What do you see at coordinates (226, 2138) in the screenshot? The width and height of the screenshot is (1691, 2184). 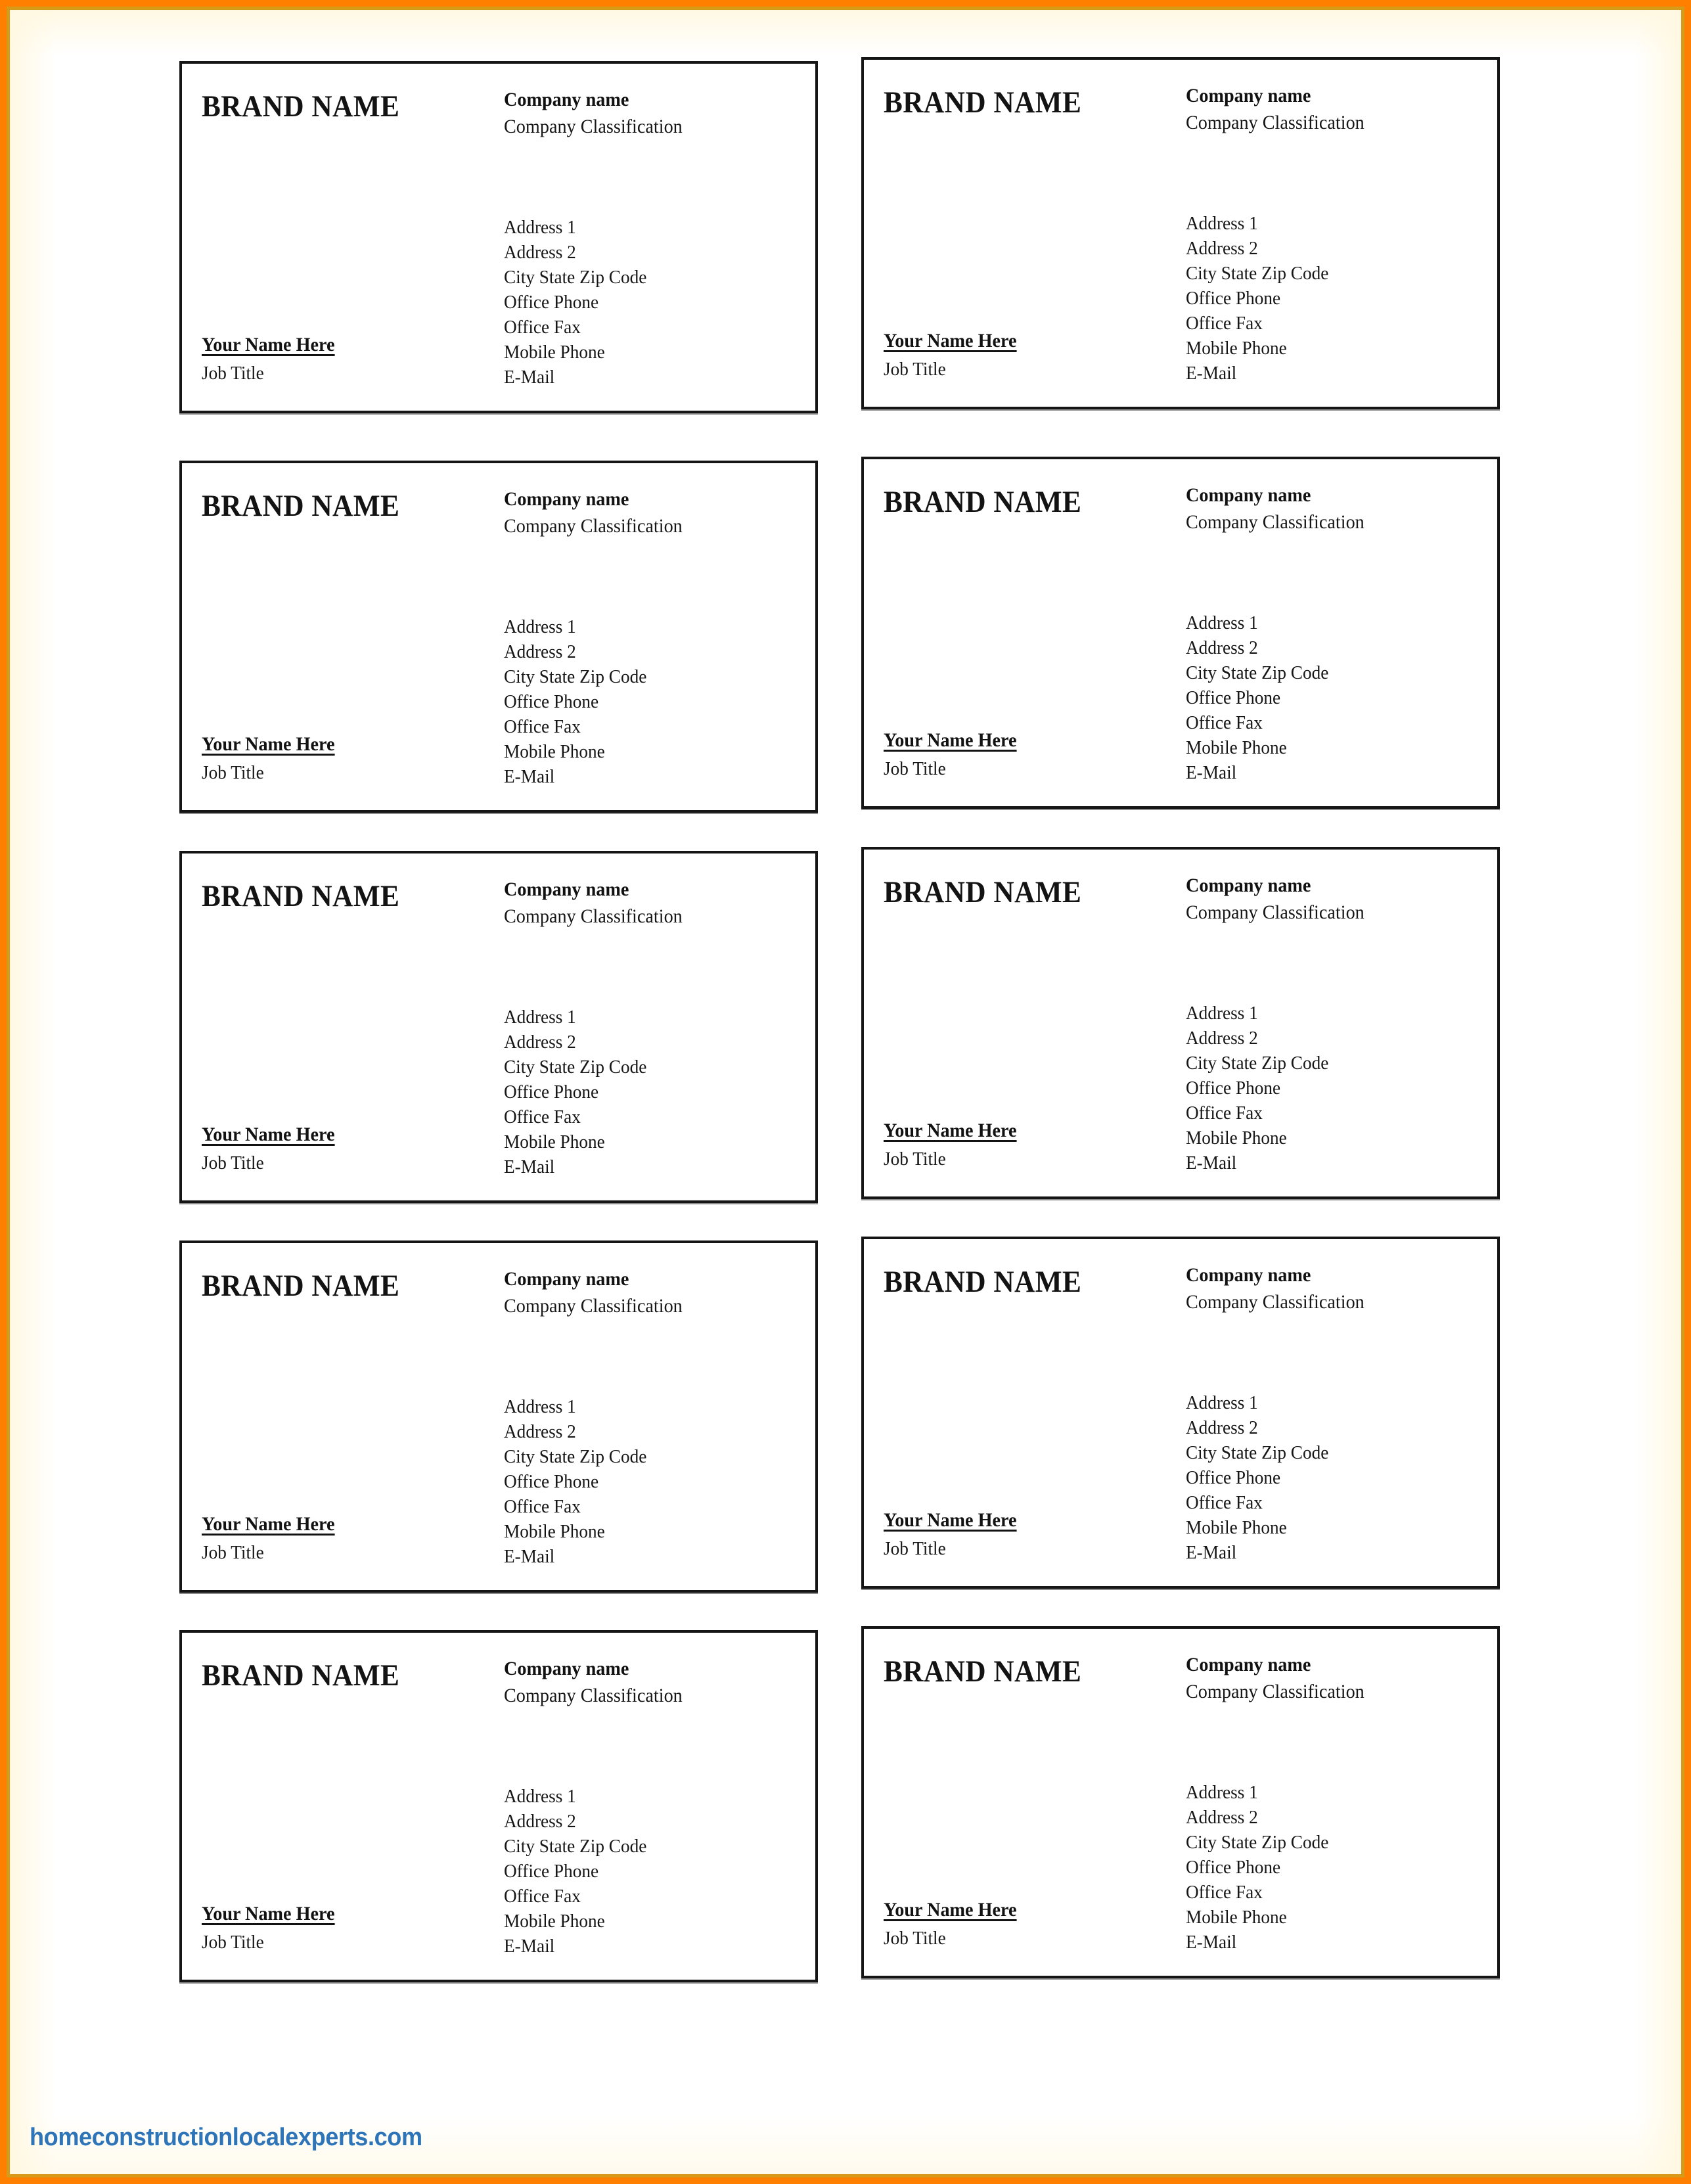 I see `site-url-watermark: homeconstructionlocalexperts.com` at bounding box center [226, 2138].